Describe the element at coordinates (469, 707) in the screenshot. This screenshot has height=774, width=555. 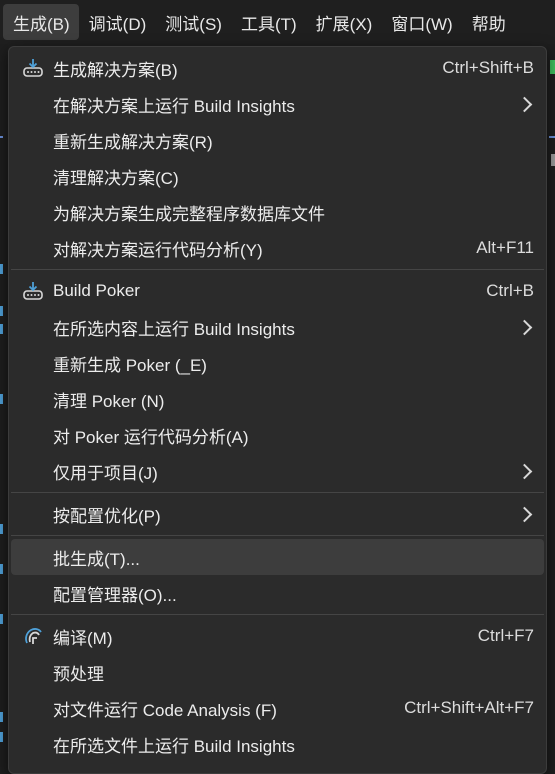
I see `shortcut-label: Ctrl+Shift+Alt+F7` at that location.